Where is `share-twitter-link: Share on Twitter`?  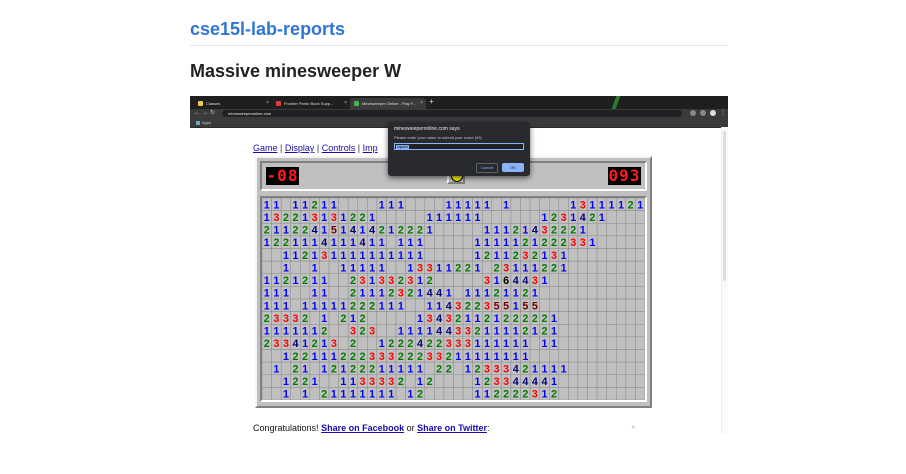
share-twitter-link: Share on Twitter is located at coordinates (452, 428).